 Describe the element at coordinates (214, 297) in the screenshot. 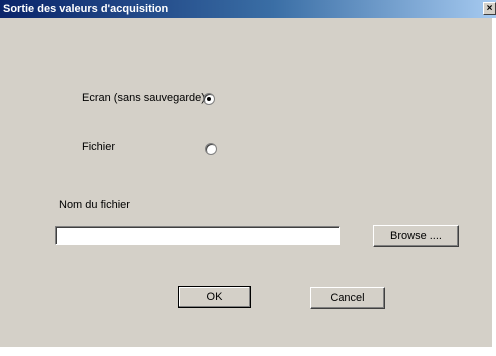

I see `ok-button: OK` at that location.